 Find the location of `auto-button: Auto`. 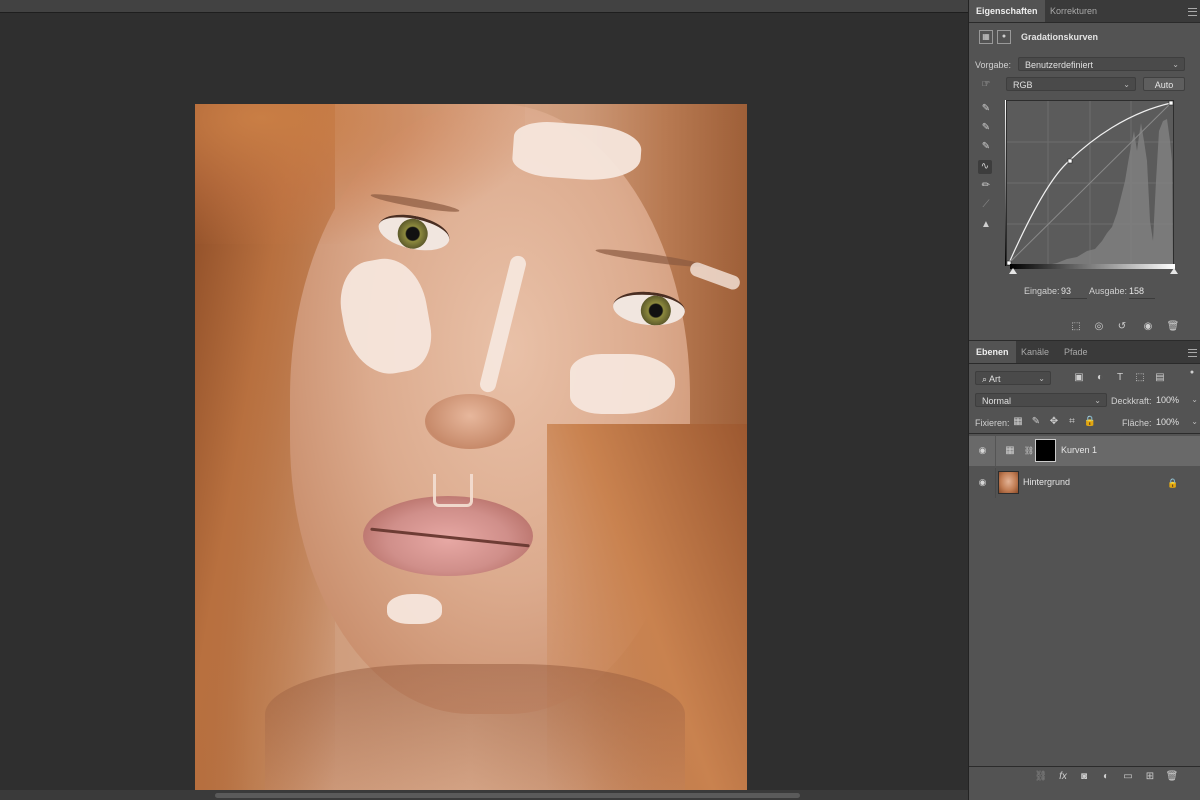

auto-button: Auto is located at coordinates (1164, 84).